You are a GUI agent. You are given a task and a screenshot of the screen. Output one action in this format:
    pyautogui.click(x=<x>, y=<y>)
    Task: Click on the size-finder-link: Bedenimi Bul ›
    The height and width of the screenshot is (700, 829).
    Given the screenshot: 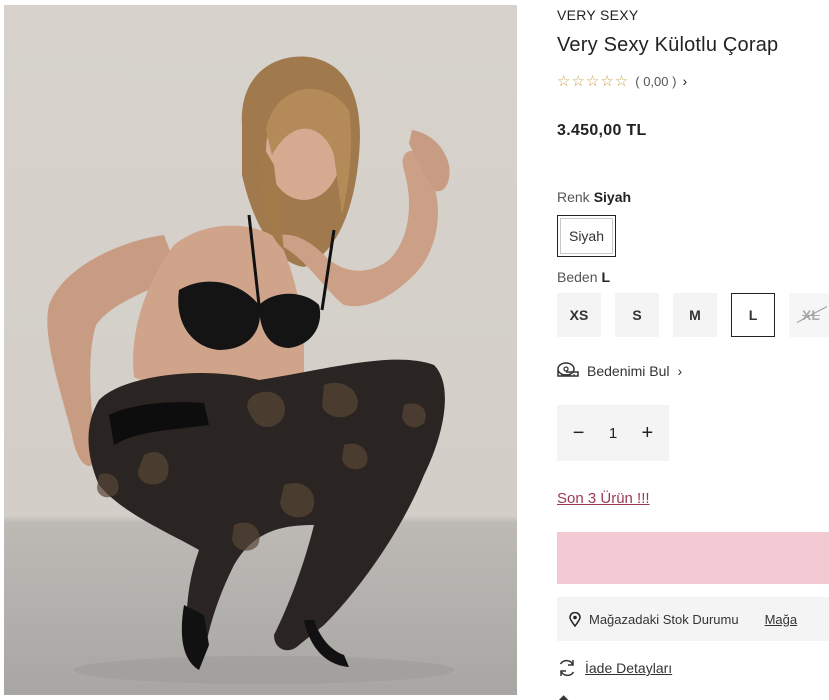 What is the action you would take?
    pyautogui.click(x=619, y=371)
    